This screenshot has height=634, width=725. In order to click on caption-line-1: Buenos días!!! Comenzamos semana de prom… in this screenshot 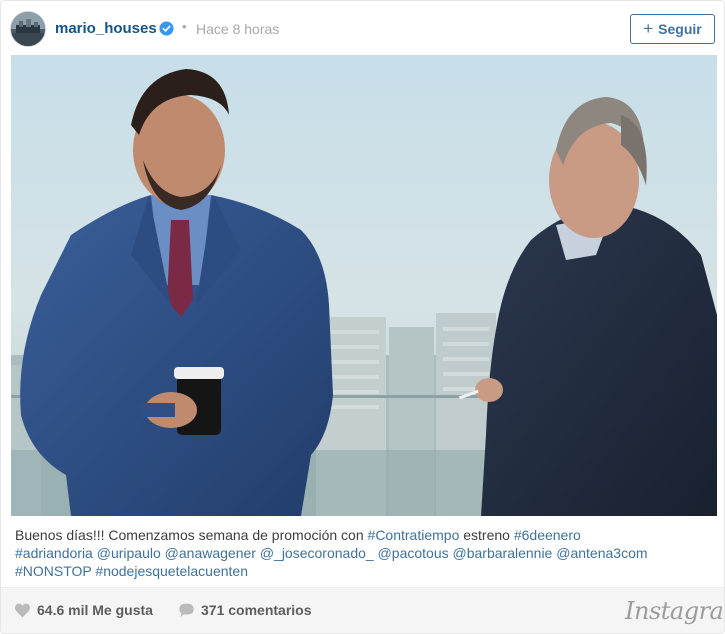, I will do `click(363, 535)`.